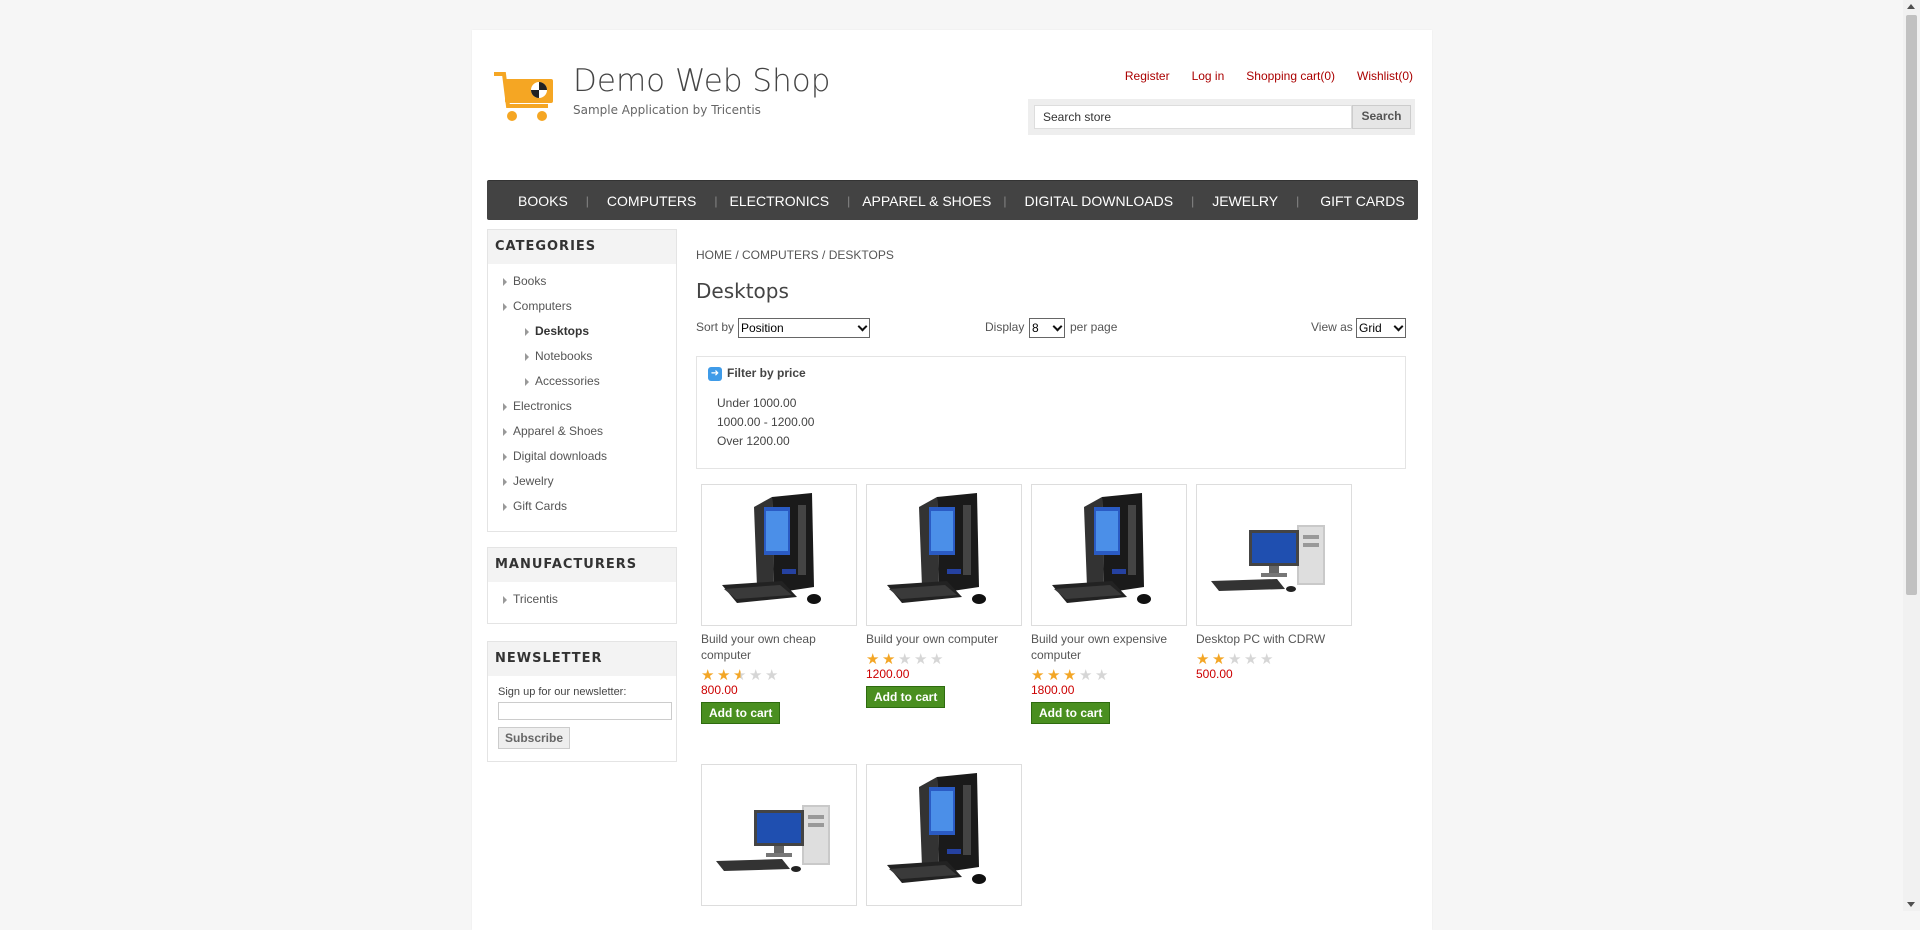 The width and height of the screenshot is (1920, 930). Describe the element at coordinates (534, 738) in the screenshot. I see `subscribe-button: Subscribe` at that location.